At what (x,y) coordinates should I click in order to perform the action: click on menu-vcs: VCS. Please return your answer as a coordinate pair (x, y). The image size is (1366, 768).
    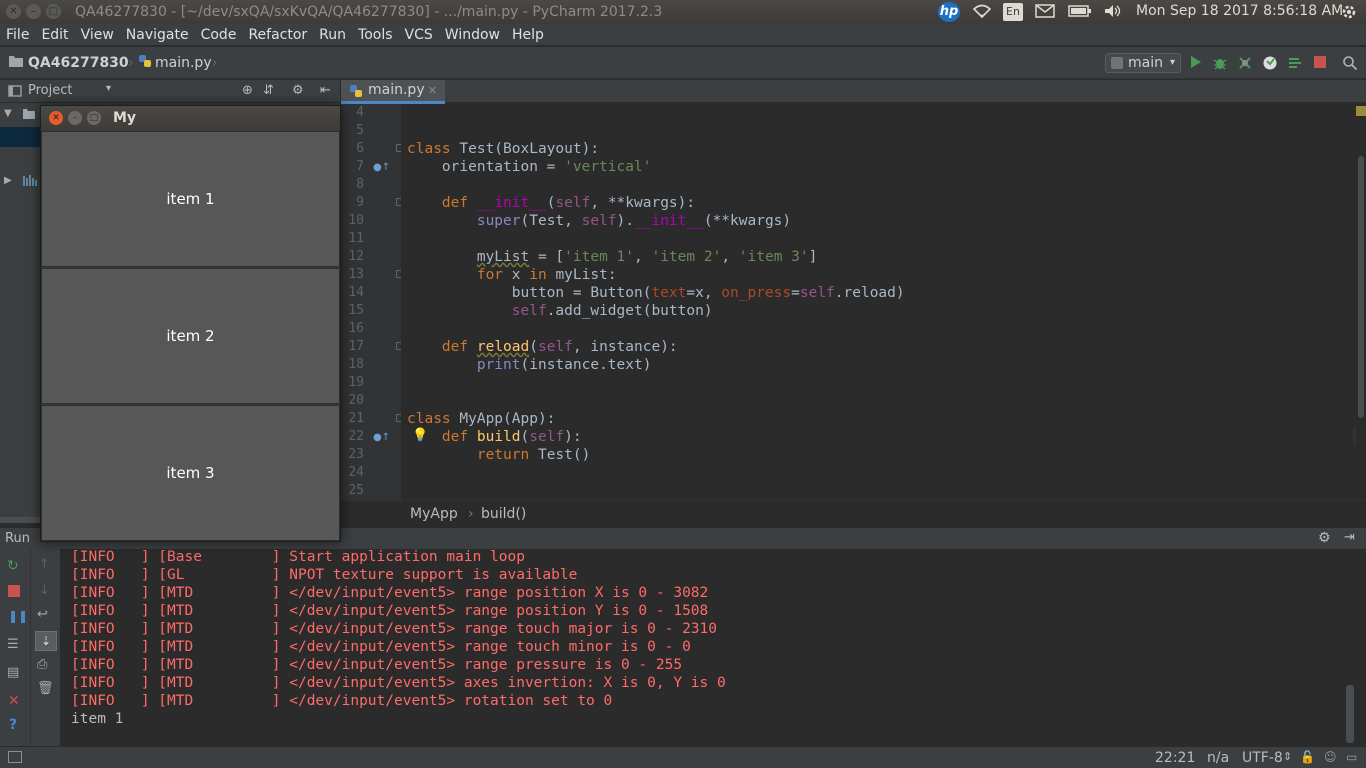
    Looking at the image, I should click on (419, 35).